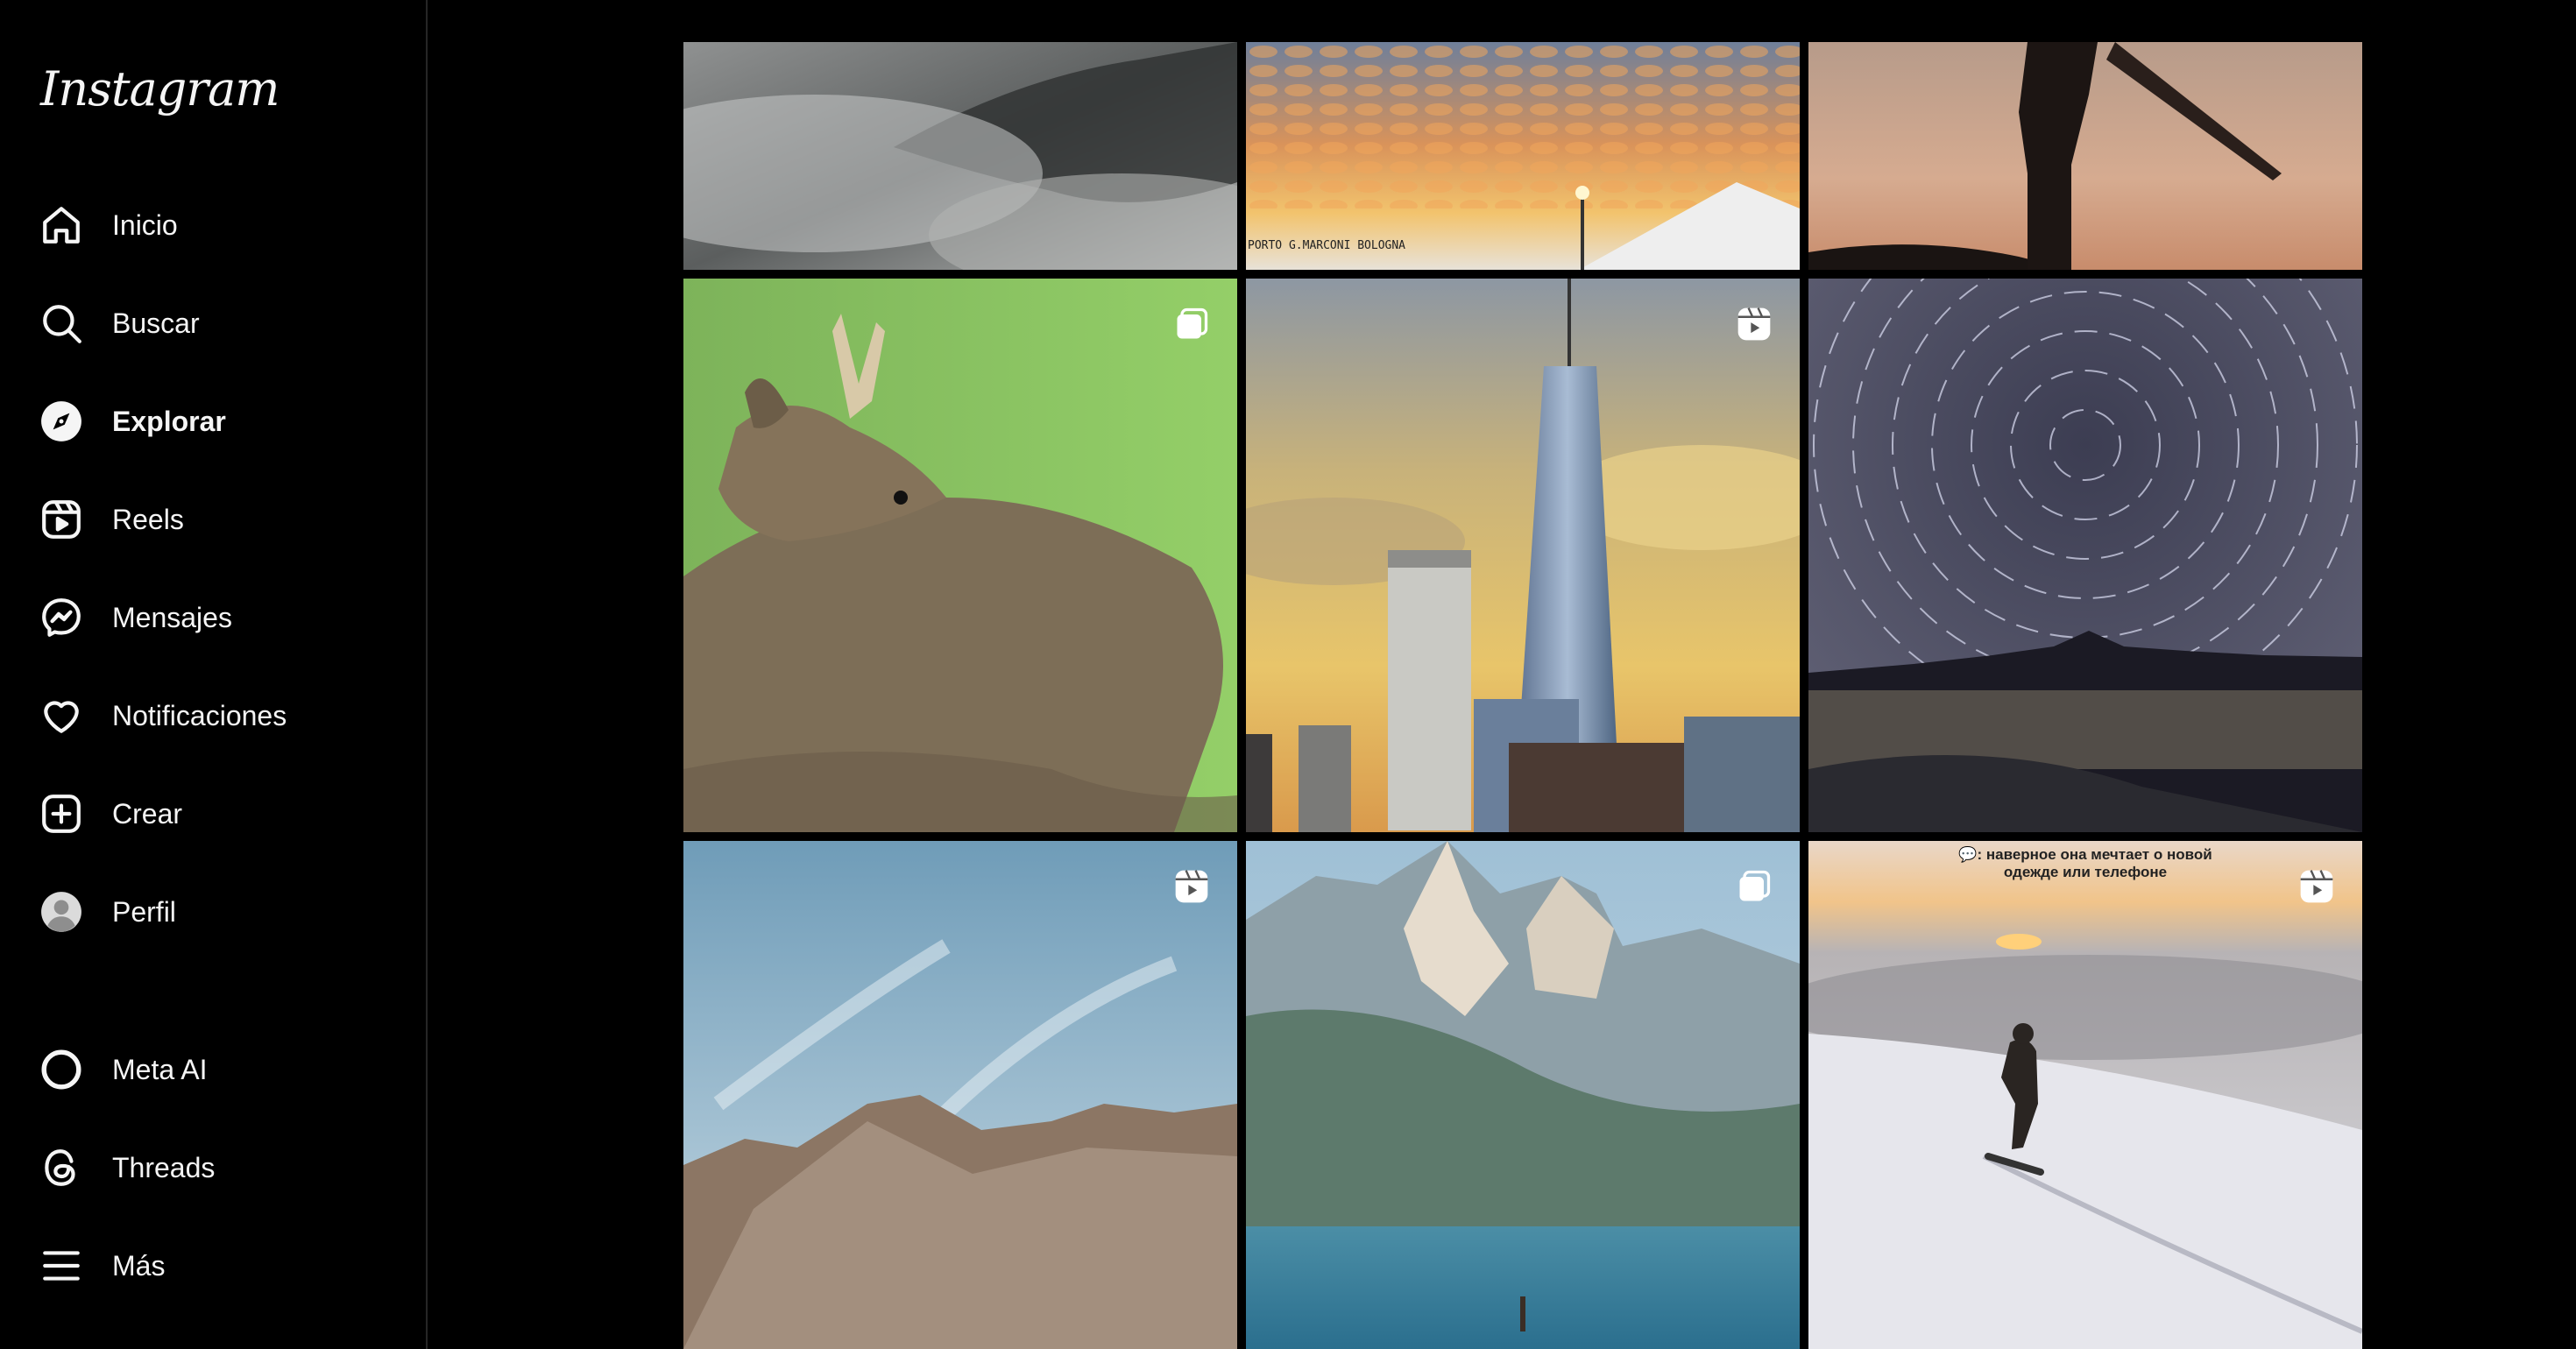 This screenshot has width=2576, height=1349. What do you see at coordinates (61, 1265) in the screenshot?
I see `menu-icon` at bounding box center [61, 1265].